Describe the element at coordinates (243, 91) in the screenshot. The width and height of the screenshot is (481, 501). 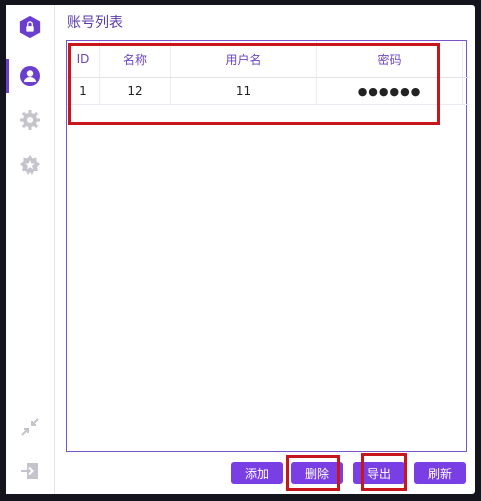
I see `cell-username: 11` at that location.